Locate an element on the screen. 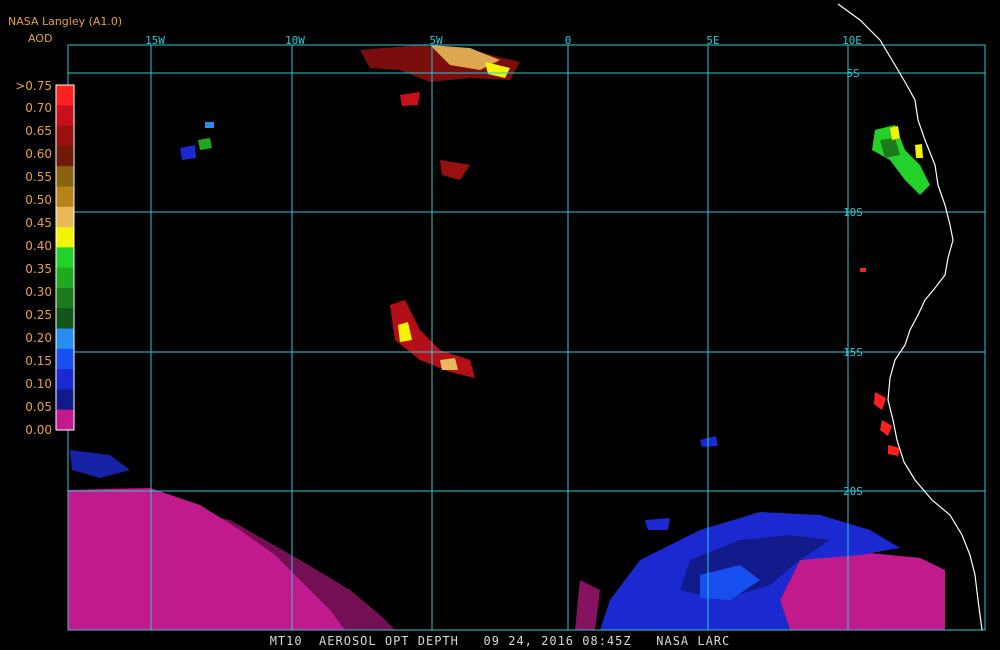 The width and height of the screenshot is (1000, 650). legend-label: 0.60 is located at coordinates (38, 154).